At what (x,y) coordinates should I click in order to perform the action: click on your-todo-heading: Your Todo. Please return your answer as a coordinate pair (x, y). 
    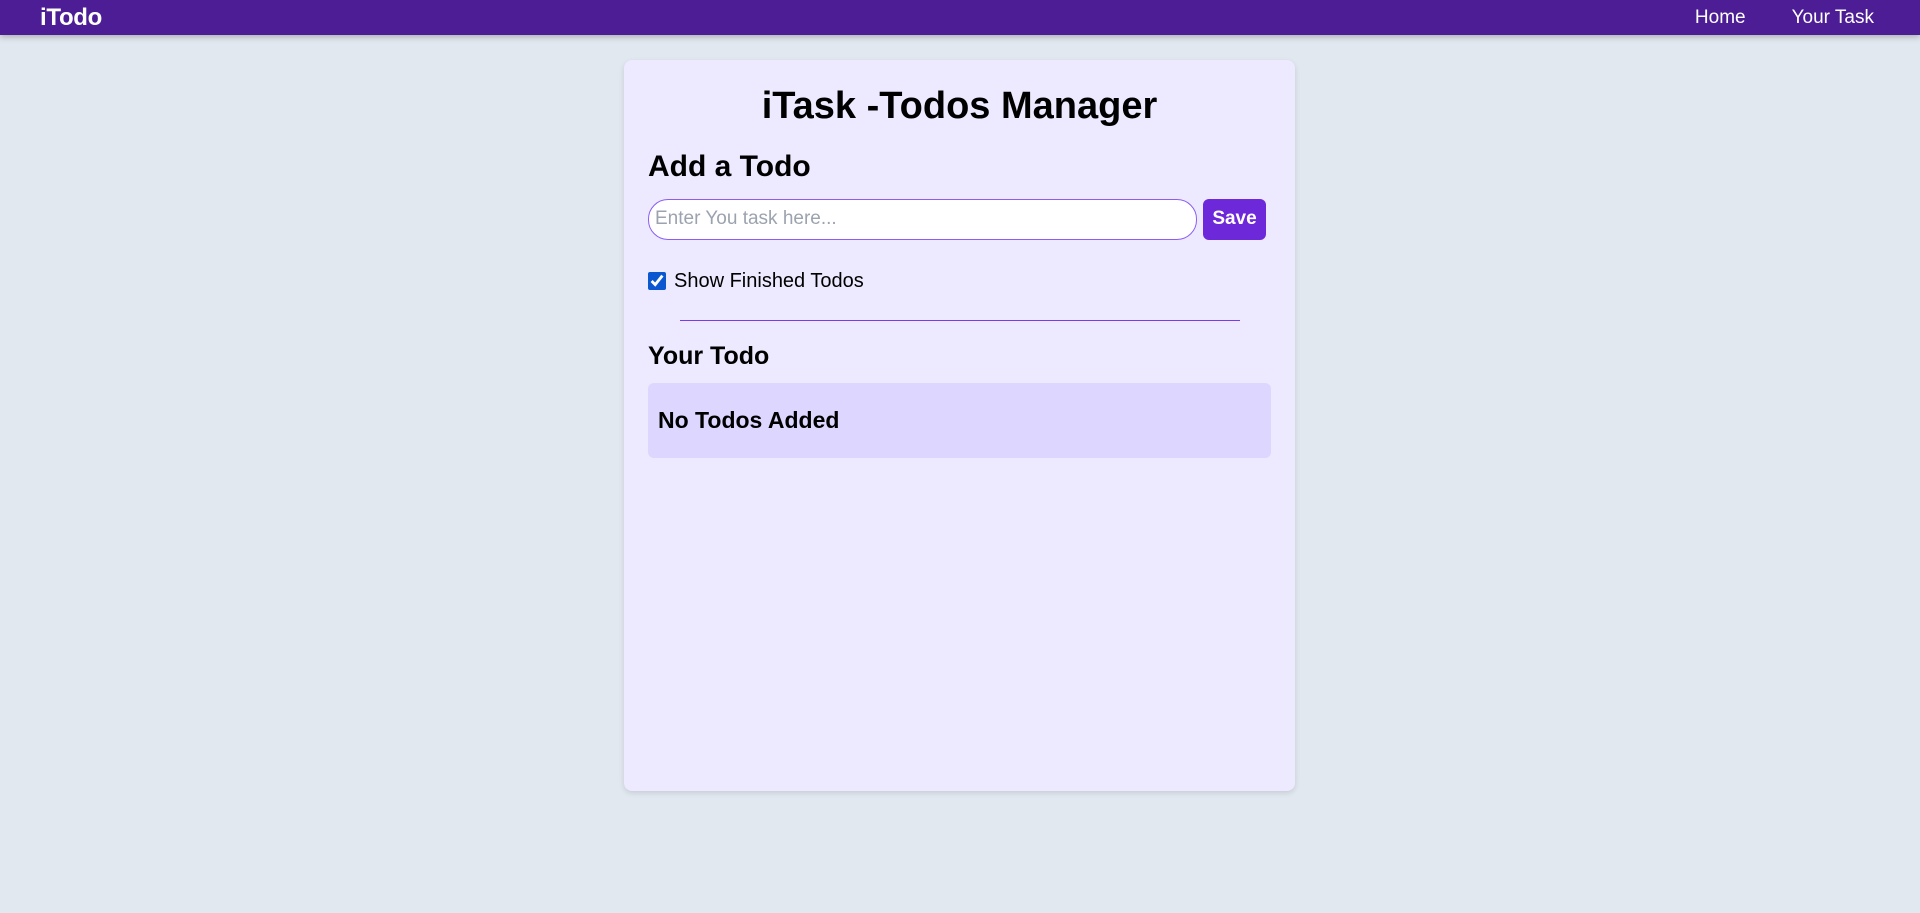
    Looking at the image, I should click on (709, 355).